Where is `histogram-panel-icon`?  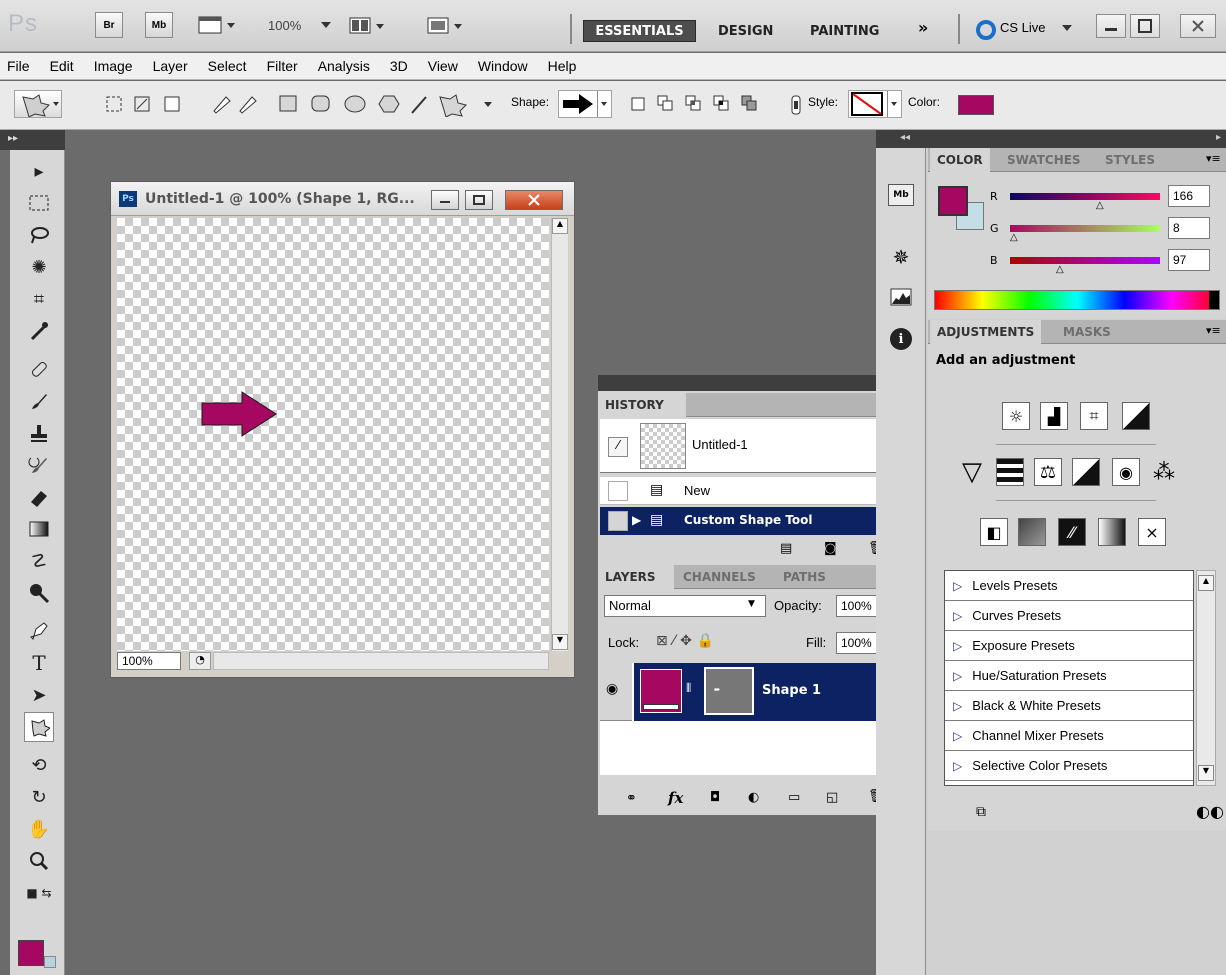
histogram-panel-icon is located at coordinates (901, 297).